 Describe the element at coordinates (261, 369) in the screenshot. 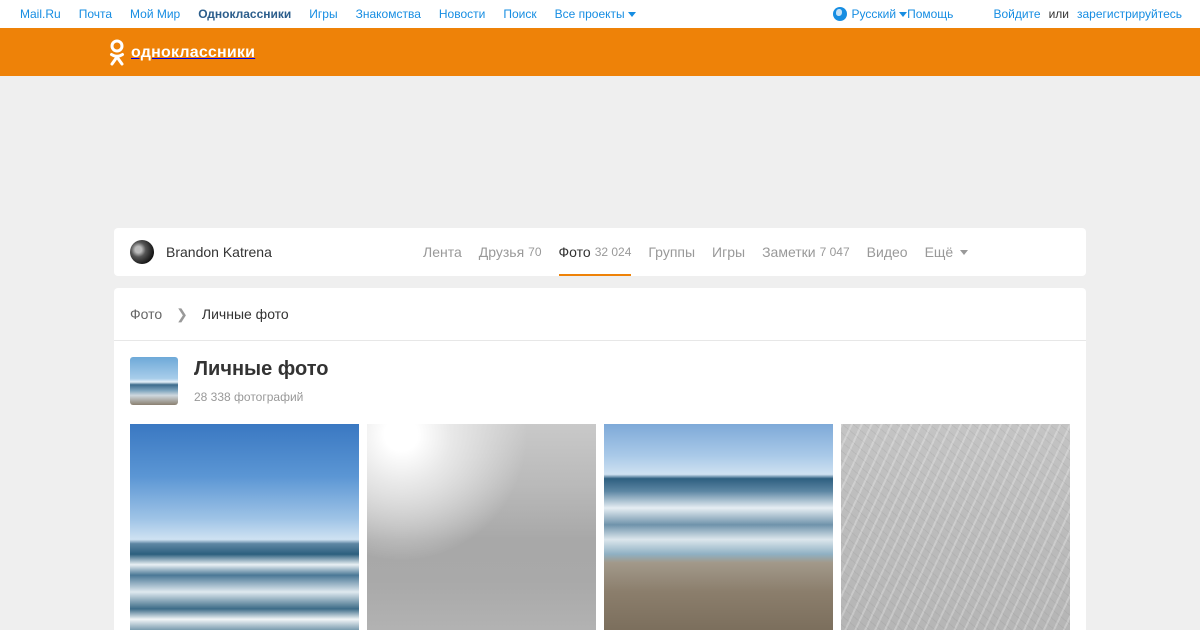

I see `album-title: Личные фото` at that location.